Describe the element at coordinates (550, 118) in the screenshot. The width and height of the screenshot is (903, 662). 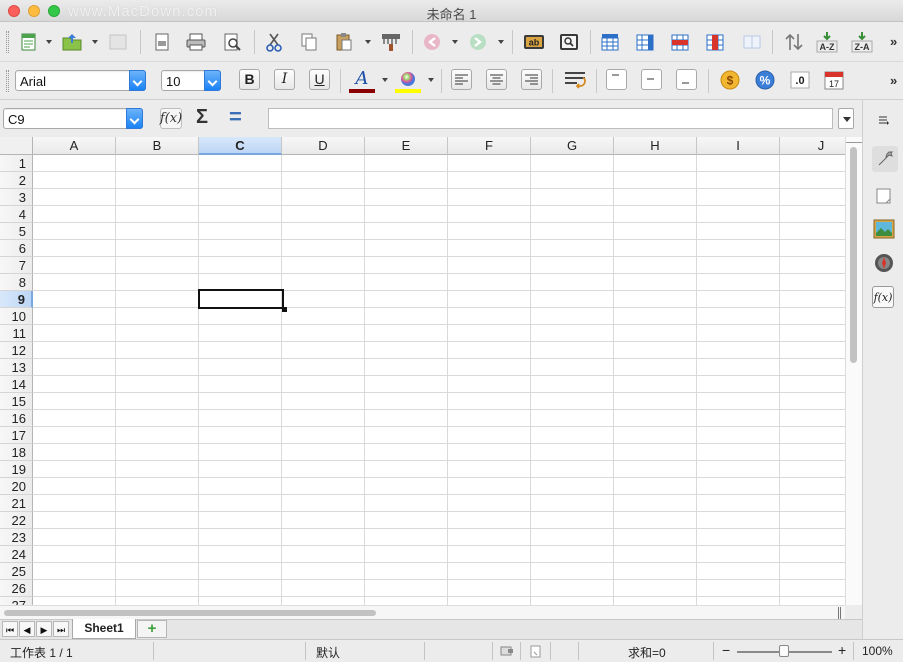
I see `formula-input` at that location.